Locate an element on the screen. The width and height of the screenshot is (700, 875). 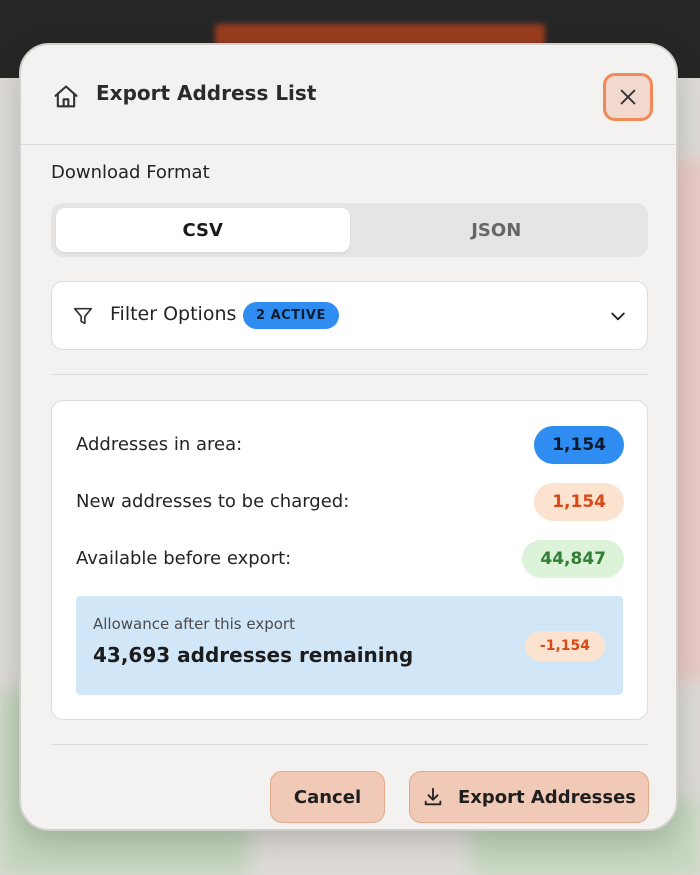
summary-row-available-before-export: Available before export: 44,847 is located at coordinates (350, 559).